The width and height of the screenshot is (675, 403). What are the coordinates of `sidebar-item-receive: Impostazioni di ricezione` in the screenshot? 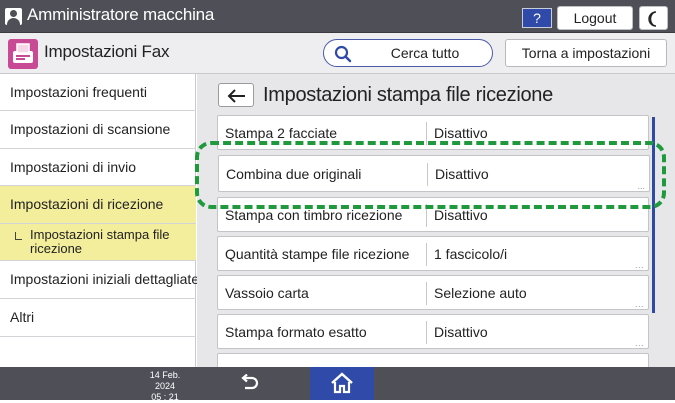 It's located at (98, 205).